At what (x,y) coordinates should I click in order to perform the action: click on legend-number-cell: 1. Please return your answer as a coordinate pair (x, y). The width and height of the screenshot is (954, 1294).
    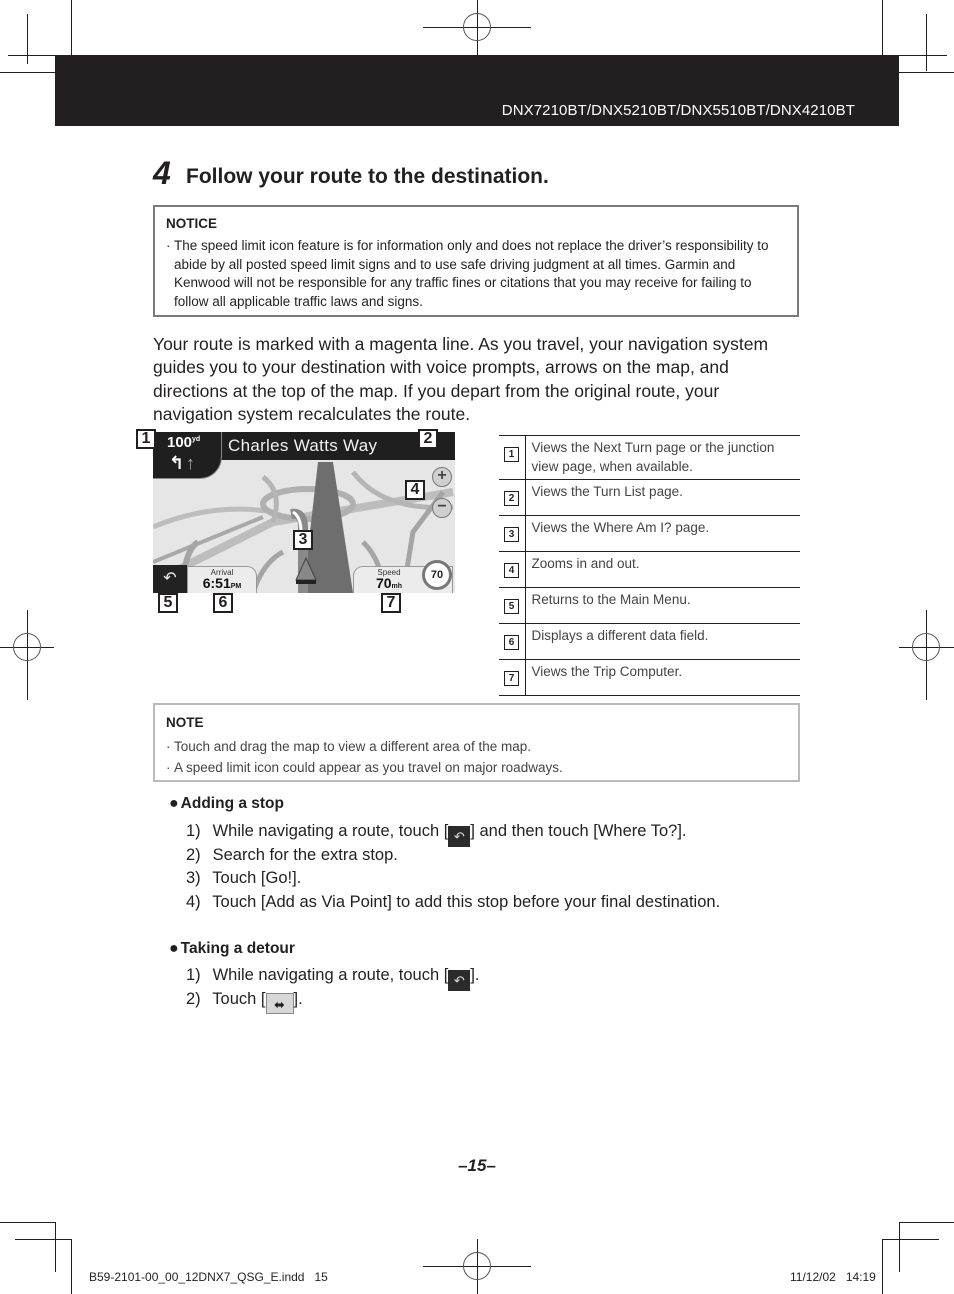
    Looking at the image, I should click on (512, 457).